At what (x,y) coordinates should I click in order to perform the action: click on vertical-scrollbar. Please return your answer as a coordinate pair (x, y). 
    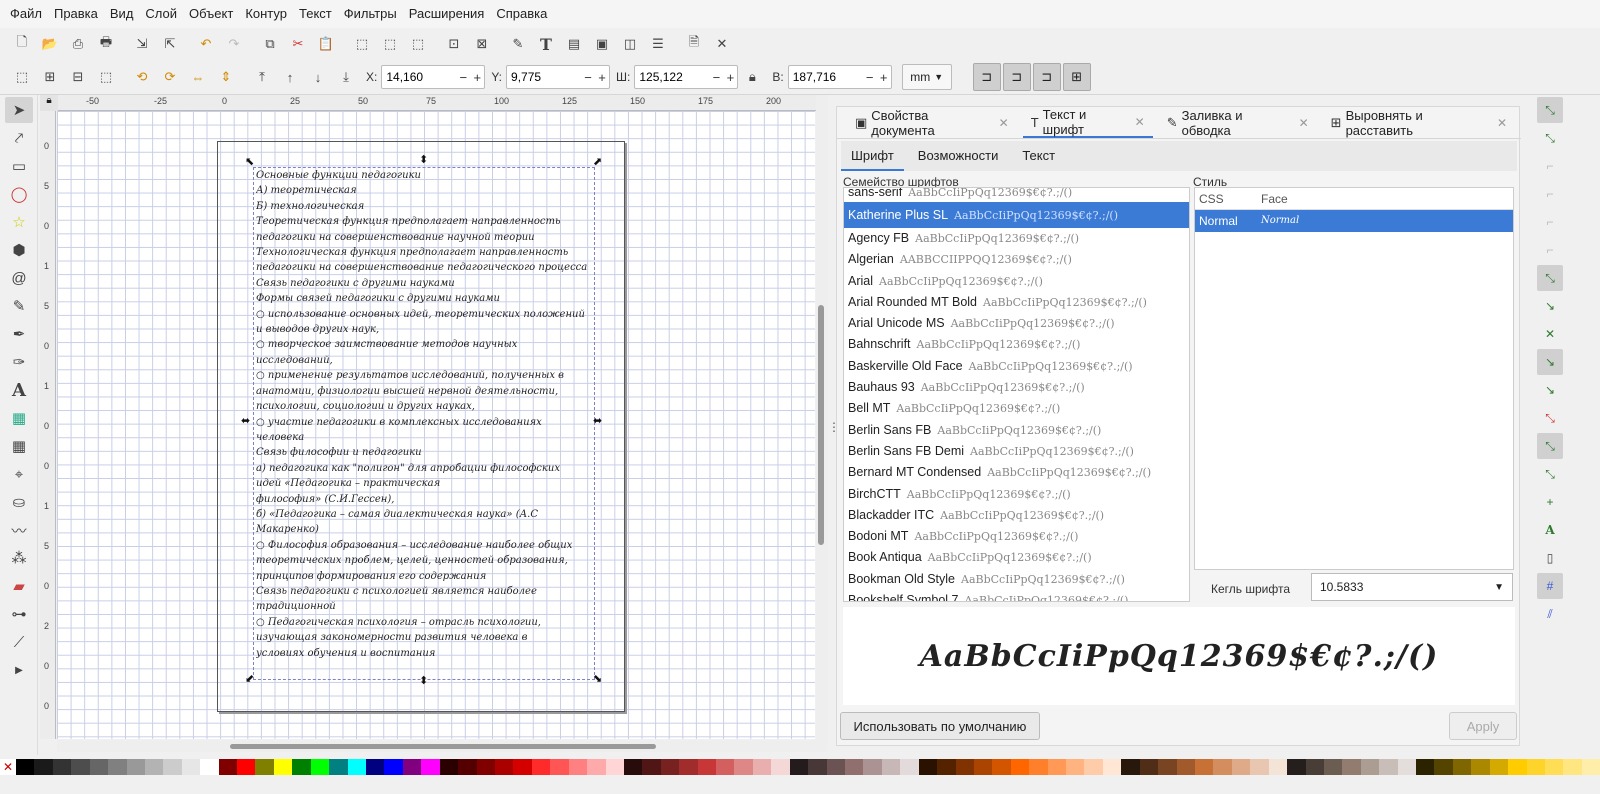
    Looking at the image, I should click on (822, 420).